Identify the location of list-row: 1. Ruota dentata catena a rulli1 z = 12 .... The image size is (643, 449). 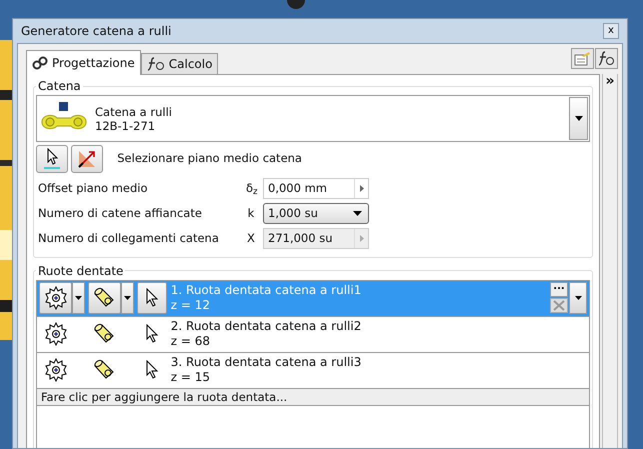
(313, 298).